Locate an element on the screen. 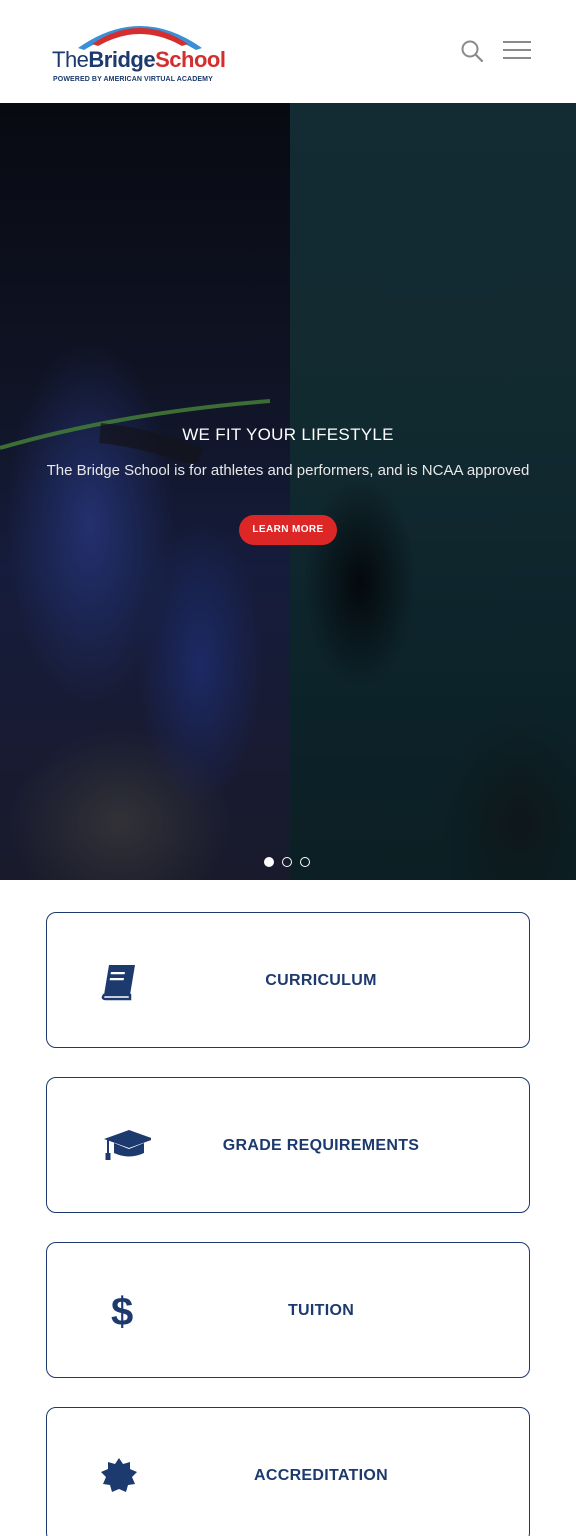 The image size is (576, 1536). dollar-icon: $ is located at coordinates (122, 1311).